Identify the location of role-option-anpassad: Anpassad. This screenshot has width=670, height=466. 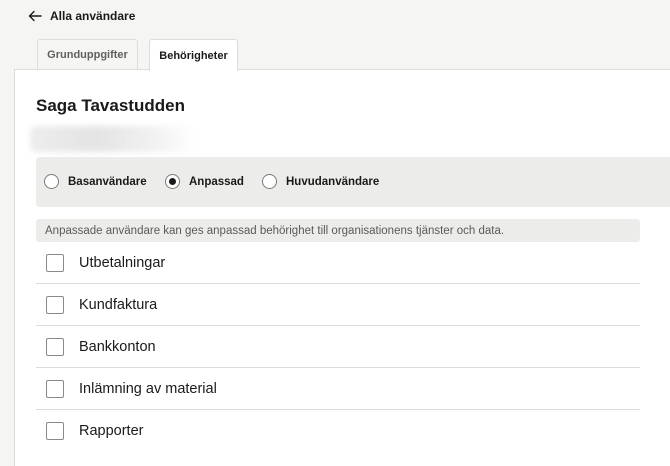
(204, 181).